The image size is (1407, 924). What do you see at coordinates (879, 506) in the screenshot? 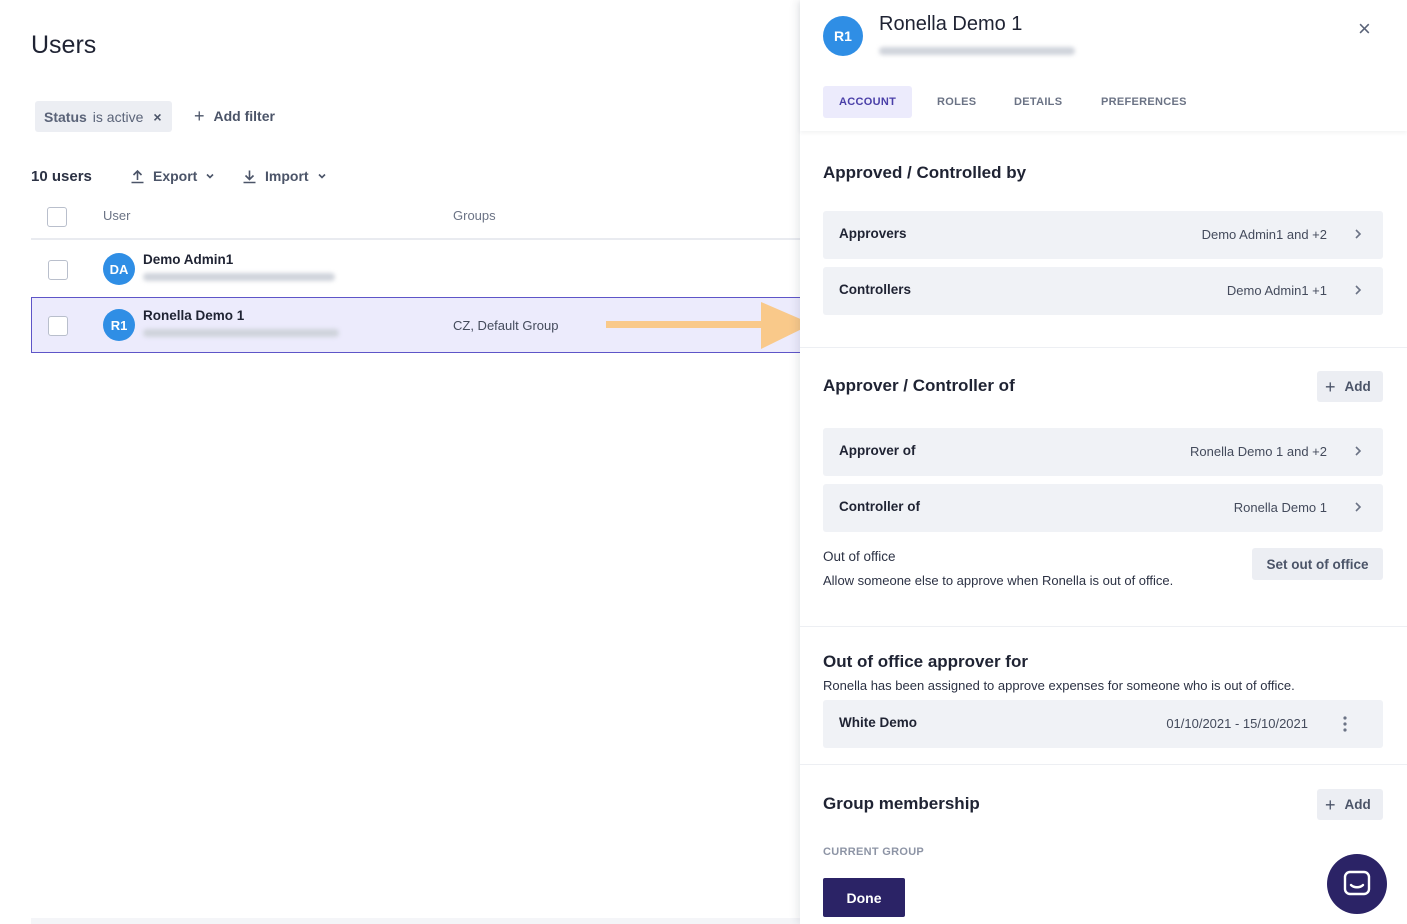
I see `controller-of-label: Controller of` at bounding box center [879, 506].